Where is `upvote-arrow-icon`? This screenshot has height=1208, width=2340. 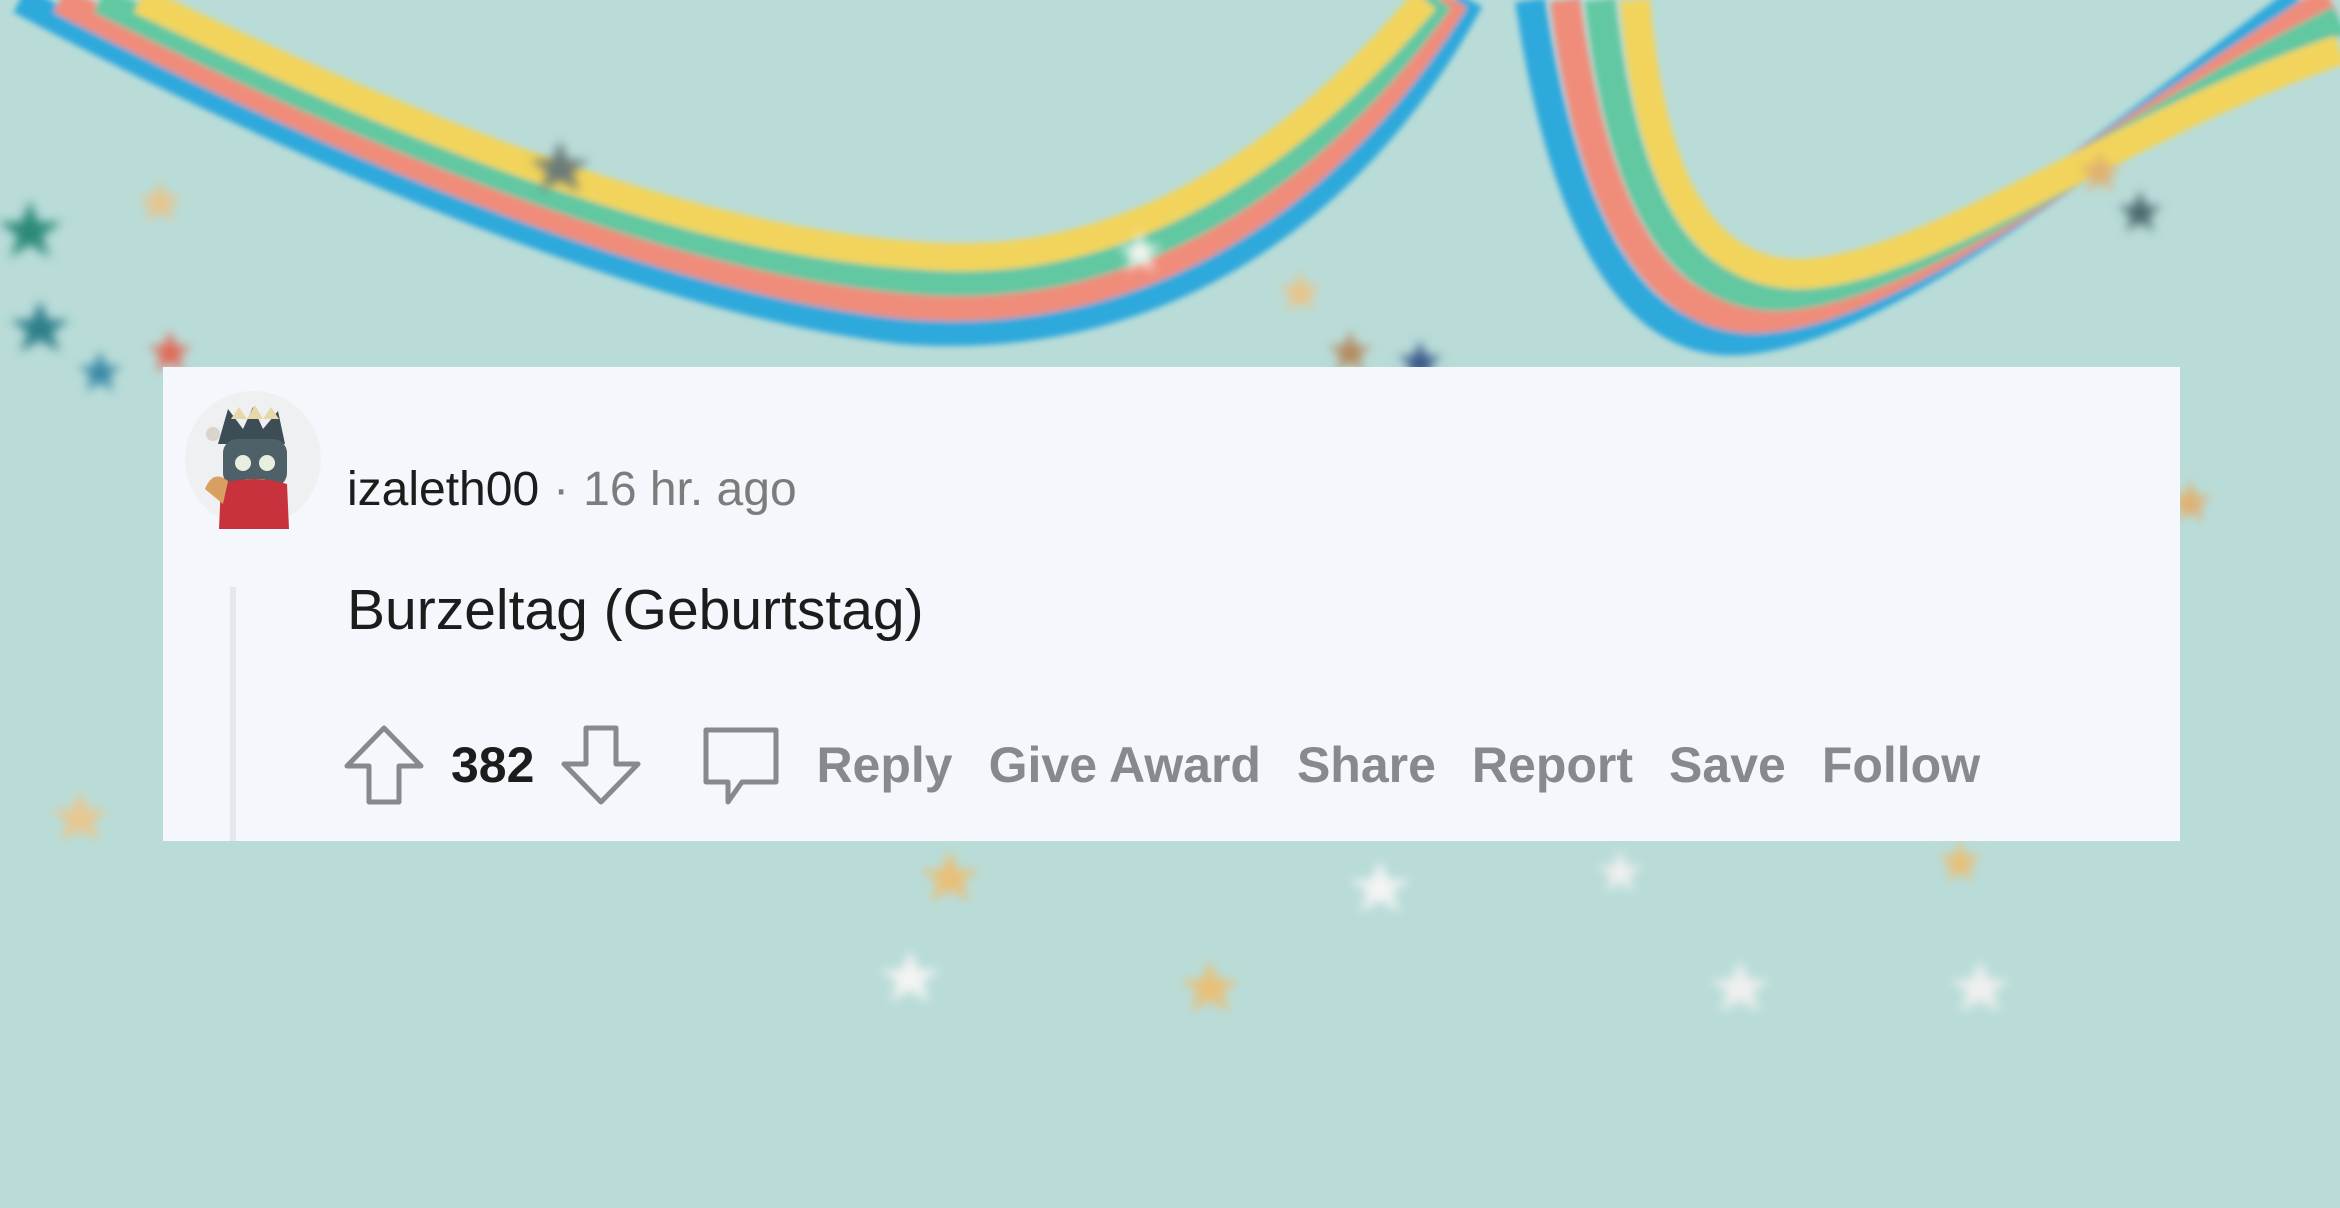 upvote-arrow-icon is located at coordinates (384, 765).